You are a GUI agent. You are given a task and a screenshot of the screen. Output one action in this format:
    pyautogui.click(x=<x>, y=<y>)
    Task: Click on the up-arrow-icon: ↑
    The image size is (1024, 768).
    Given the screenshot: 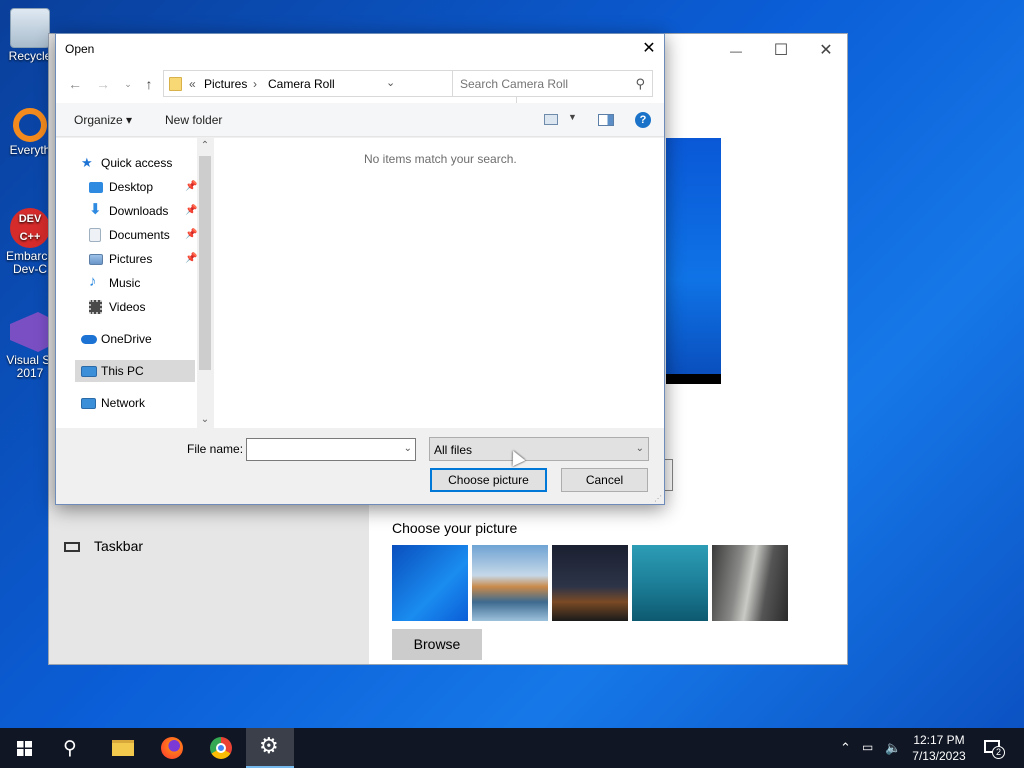 What is the action you would take?
    pyautogui.click(x=149, y=84)
    